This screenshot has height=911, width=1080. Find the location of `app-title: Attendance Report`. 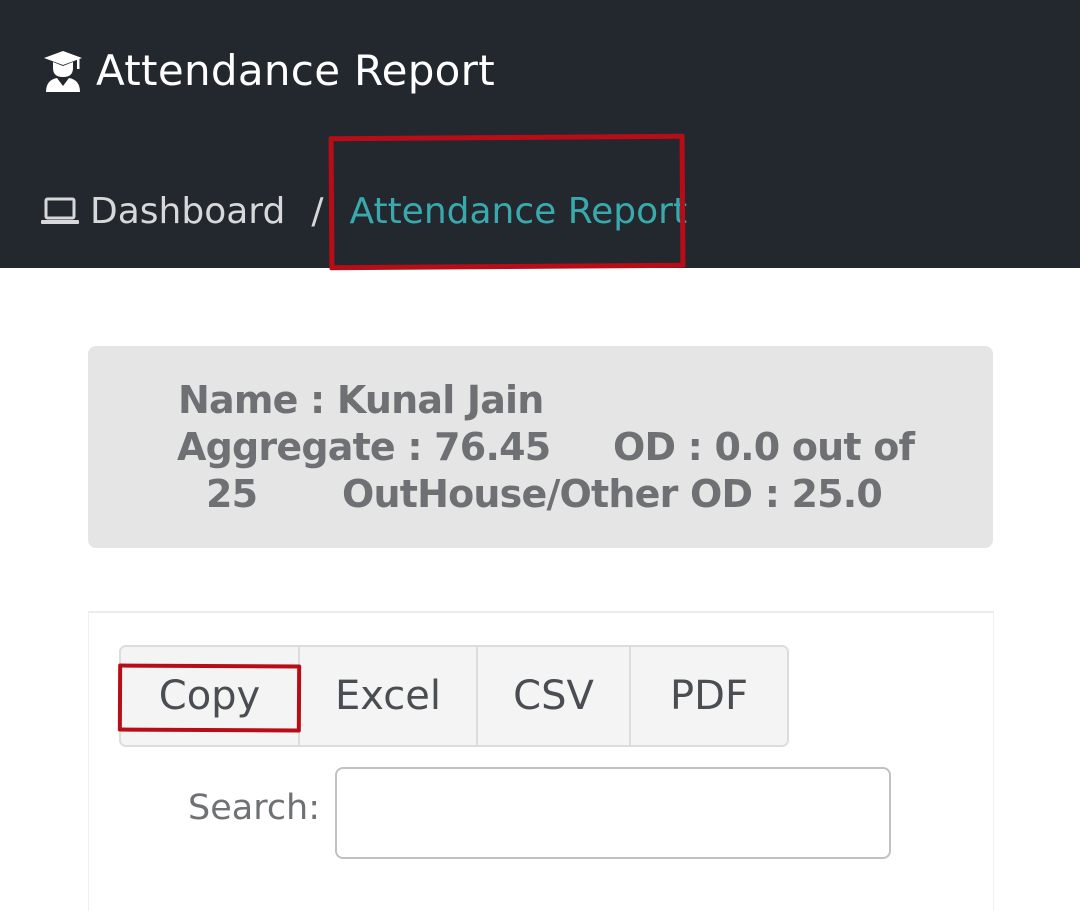

app-title: Attendance Report is located at coordinates (268, 70).